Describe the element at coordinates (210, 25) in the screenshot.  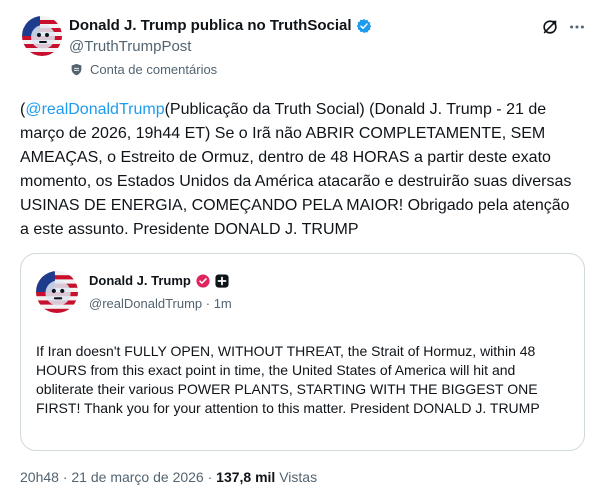
I see `author-name-text: Donald J. Trump publica no TruthSocial` at that location.